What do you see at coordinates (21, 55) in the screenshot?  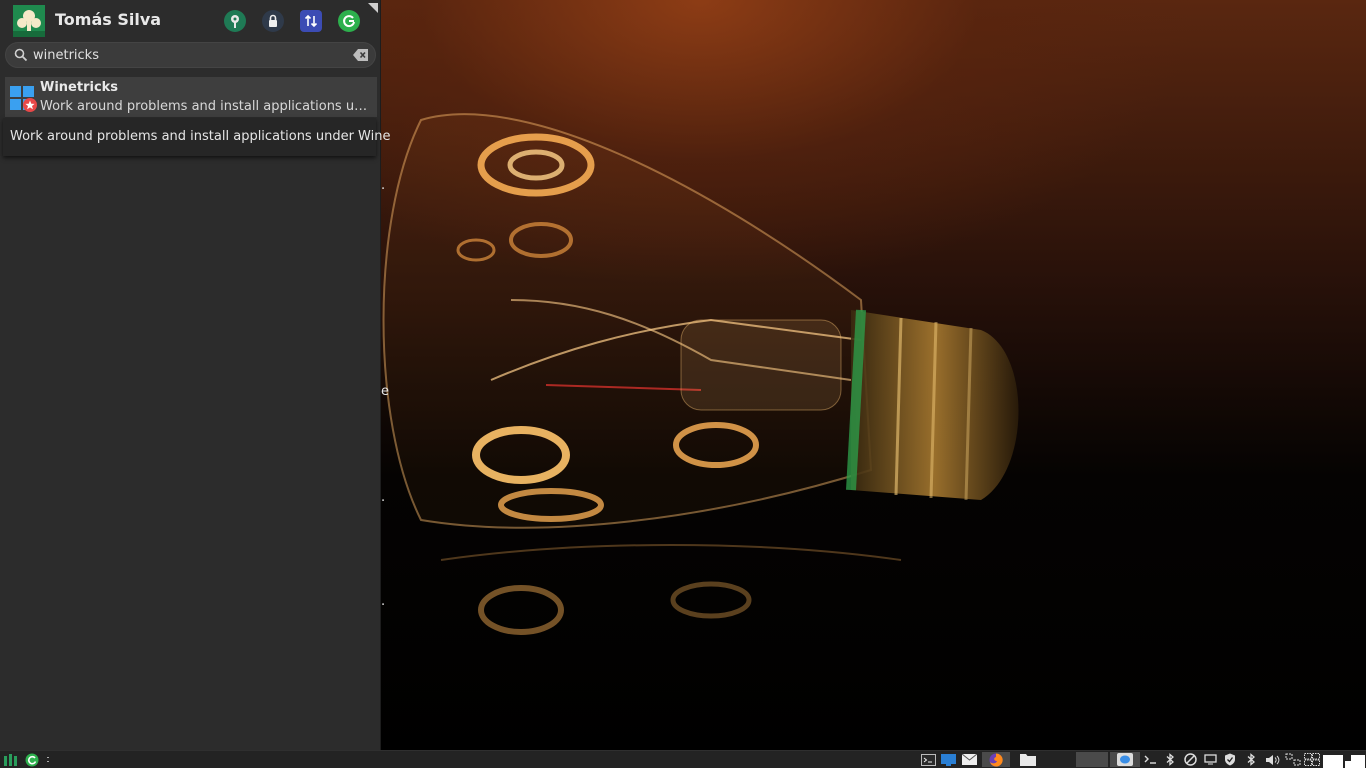 I see `search-icon` at bounding box center [21, 55].